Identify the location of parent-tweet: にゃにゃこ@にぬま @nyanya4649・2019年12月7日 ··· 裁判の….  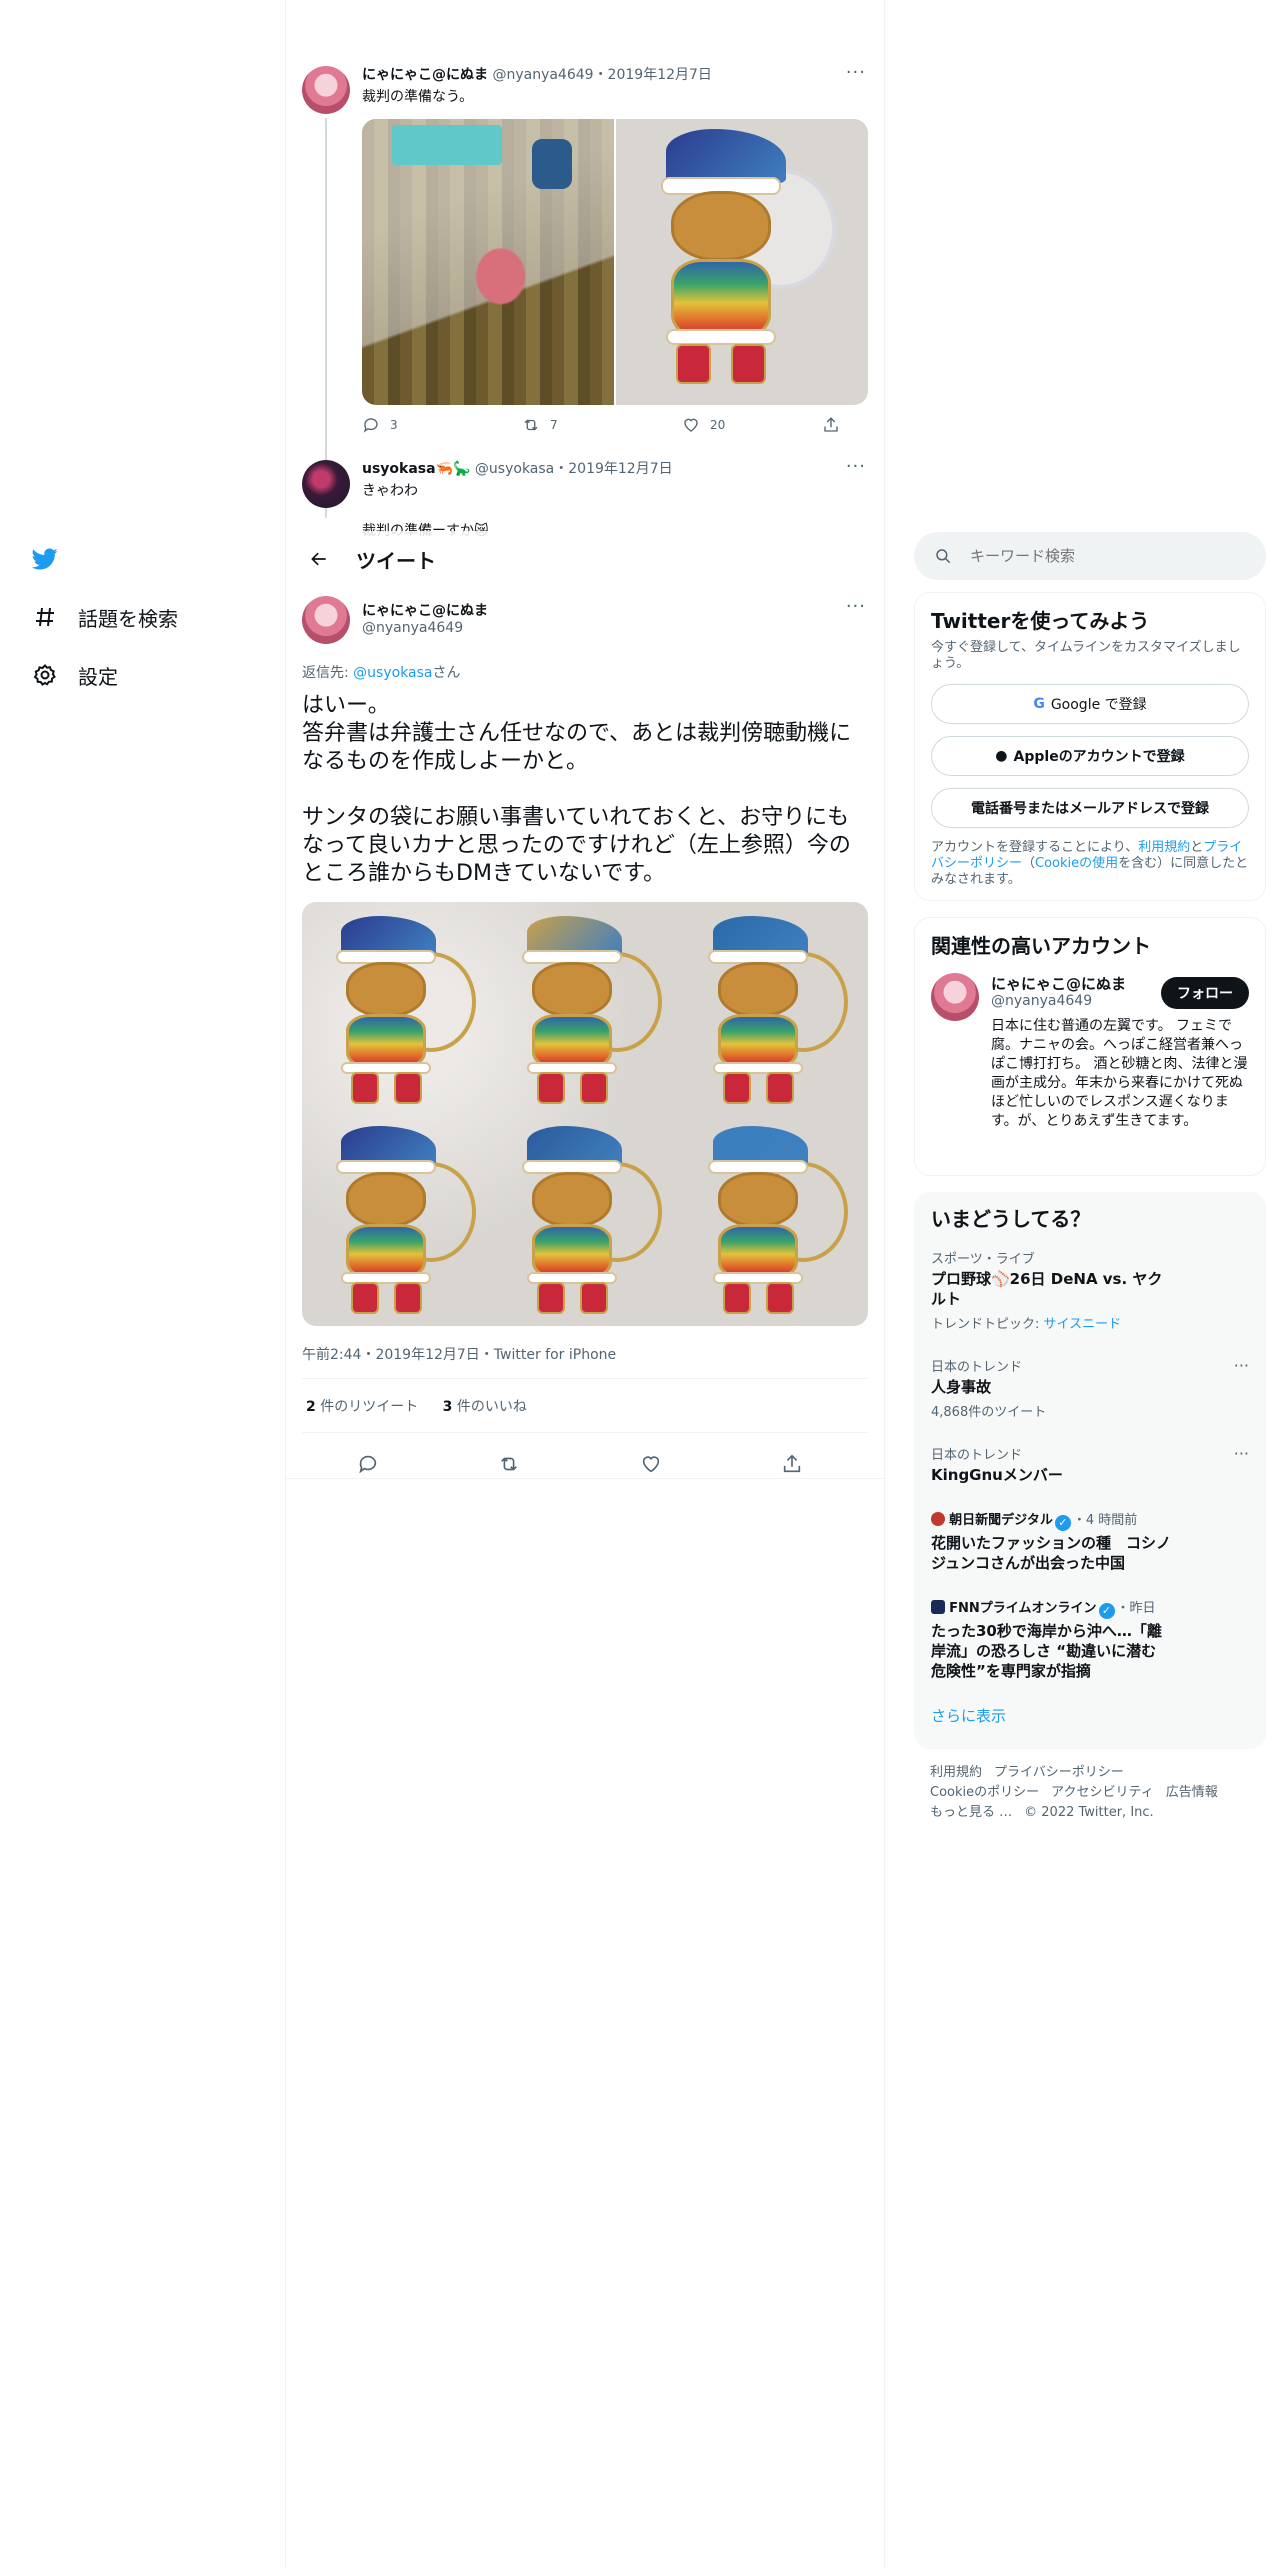
(585, 287).